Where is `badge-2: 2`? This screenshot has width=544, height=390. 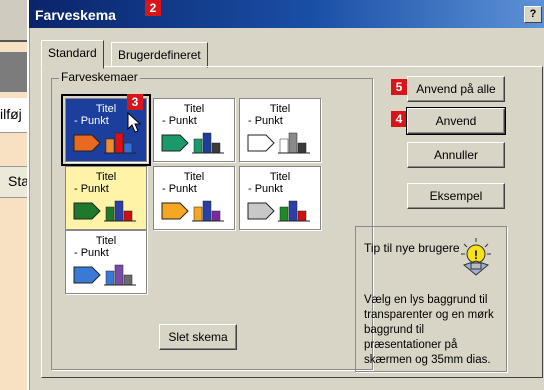 badge-2: 2 is located at coordinates (153, 8).